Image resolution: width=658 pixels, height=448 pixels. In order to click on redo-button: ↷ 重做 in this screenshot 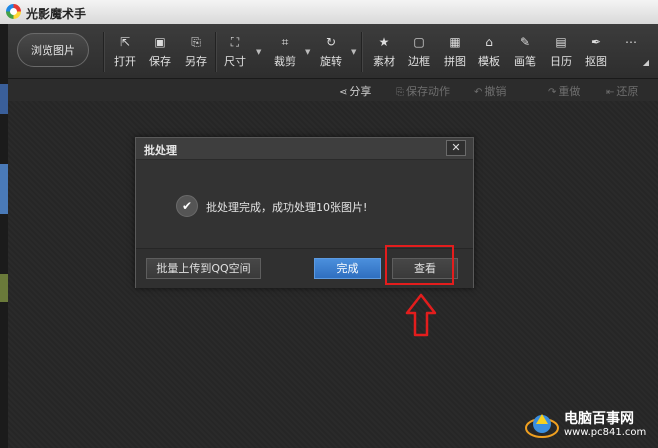, I will do `click(564, 91)`.